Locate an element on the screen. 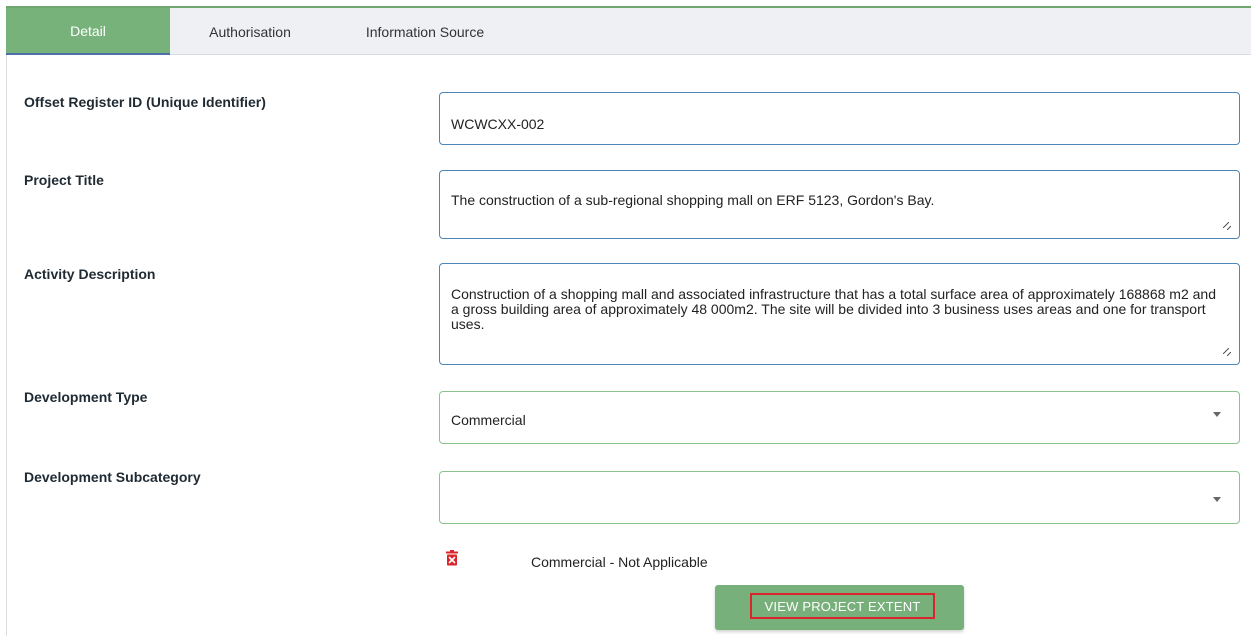  selected-subcategory-text: Commercial - Not Applicable is located at coordinates (619, 562).